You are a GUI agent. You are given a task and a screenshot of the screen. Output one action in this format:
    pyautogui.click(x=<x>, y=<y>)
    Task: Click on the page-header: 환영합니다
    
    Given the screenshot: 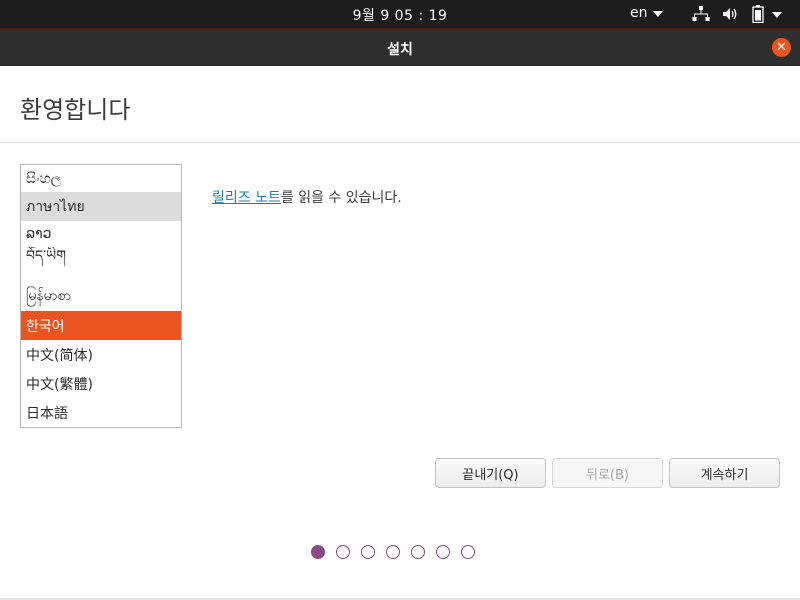 What is the action you would take?
    pyautogui.click(x=400, y=104)
    